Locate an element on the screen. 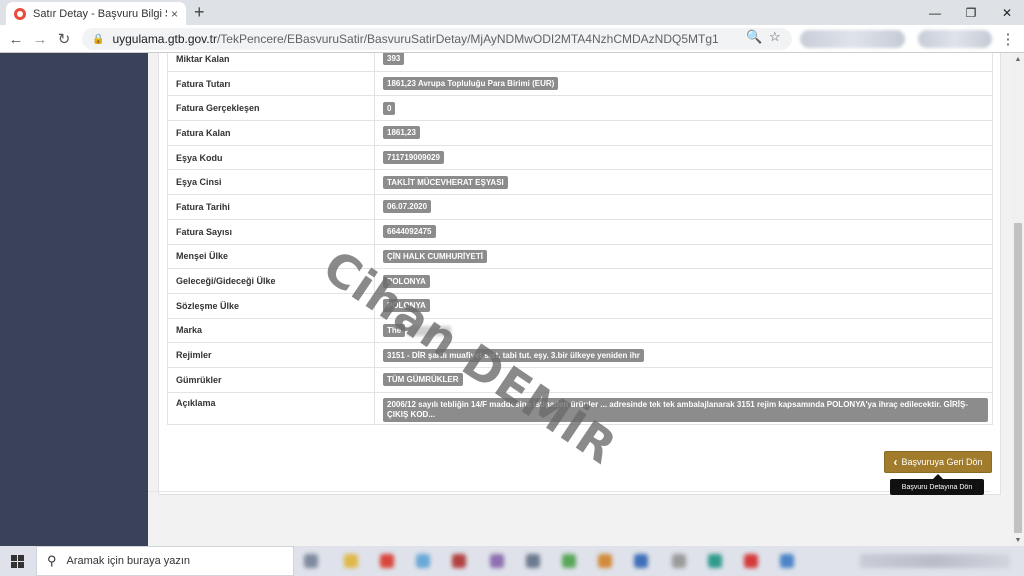  tab-close-icon: × is located at coordinates (174, 14).